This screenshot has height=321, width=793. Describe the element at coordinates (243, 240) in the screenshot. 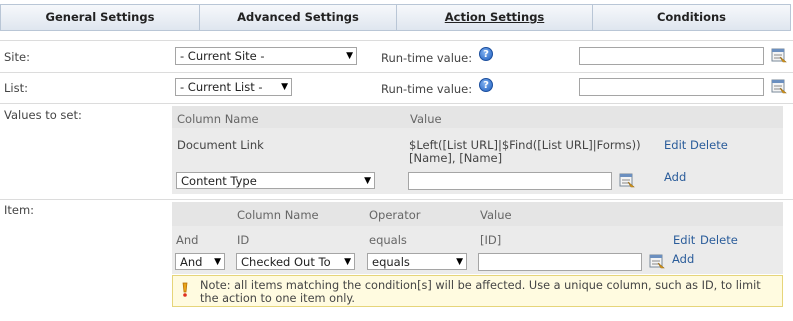

I see `row-column-name: ID` at that location.